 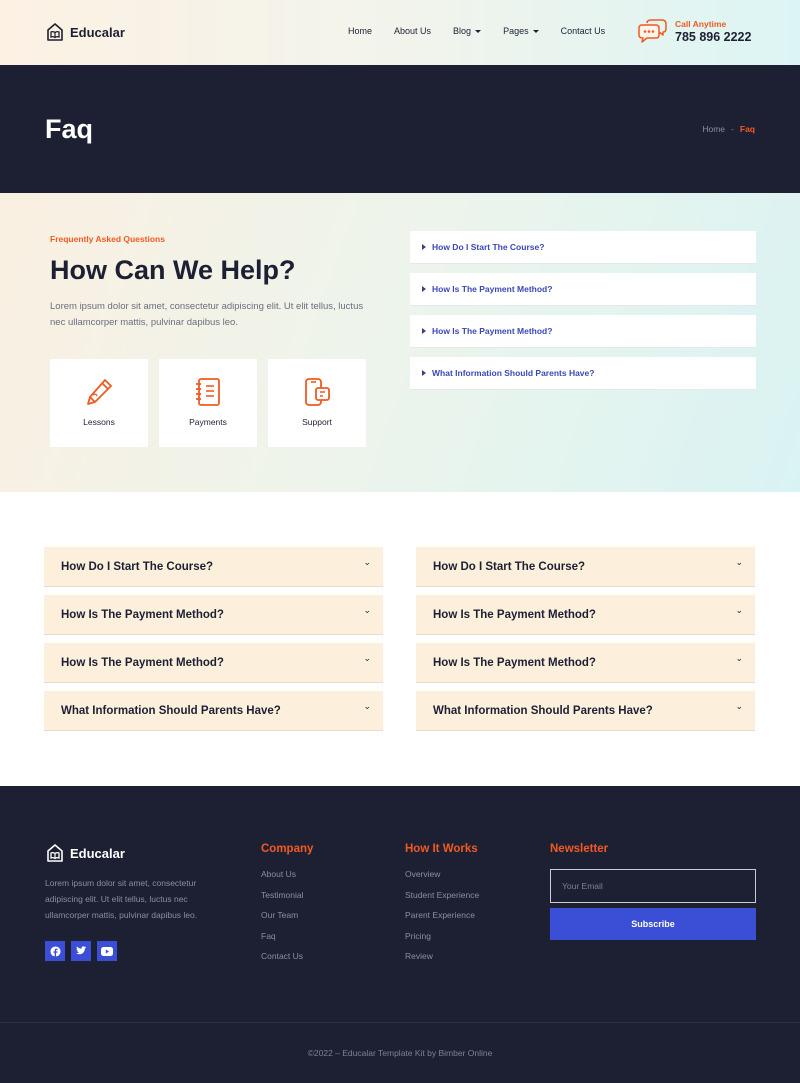 I want to click on nav-pages: Pages, so click(x=521, y=31).